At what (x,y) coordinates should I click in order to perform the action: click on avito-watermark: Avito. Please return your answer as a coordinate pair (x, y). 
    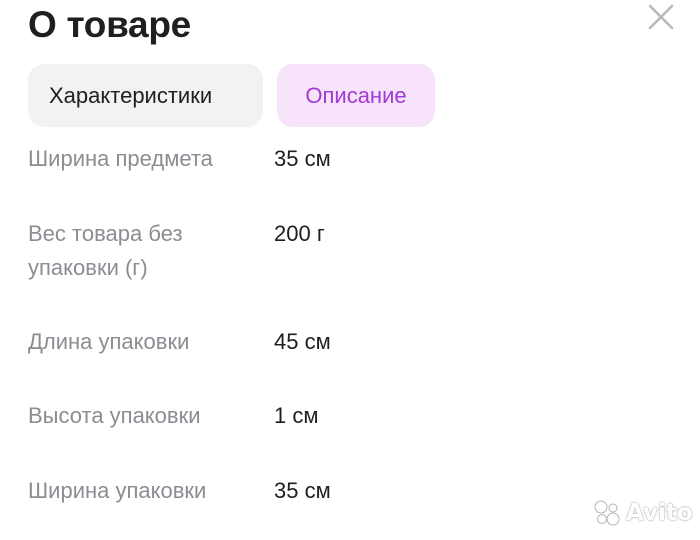
    Looking at the image, I should click on (642, 513).